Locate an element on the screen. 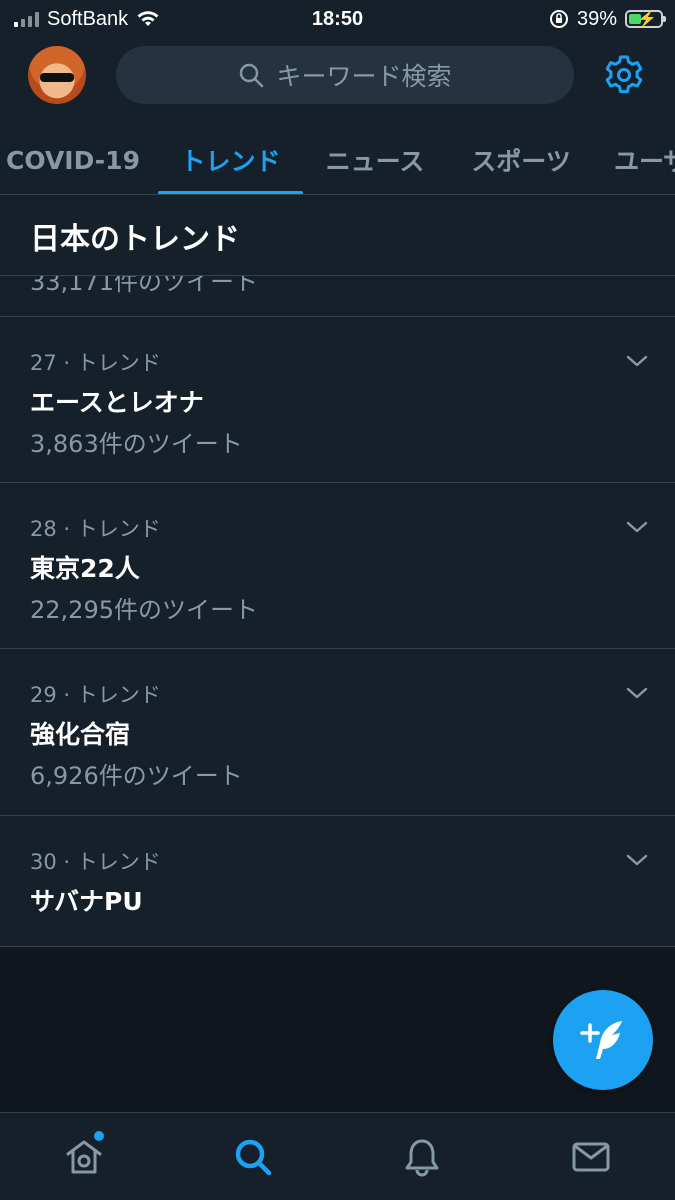  section-title-text: 日本のトレンド is located at coordinates (135, 239).